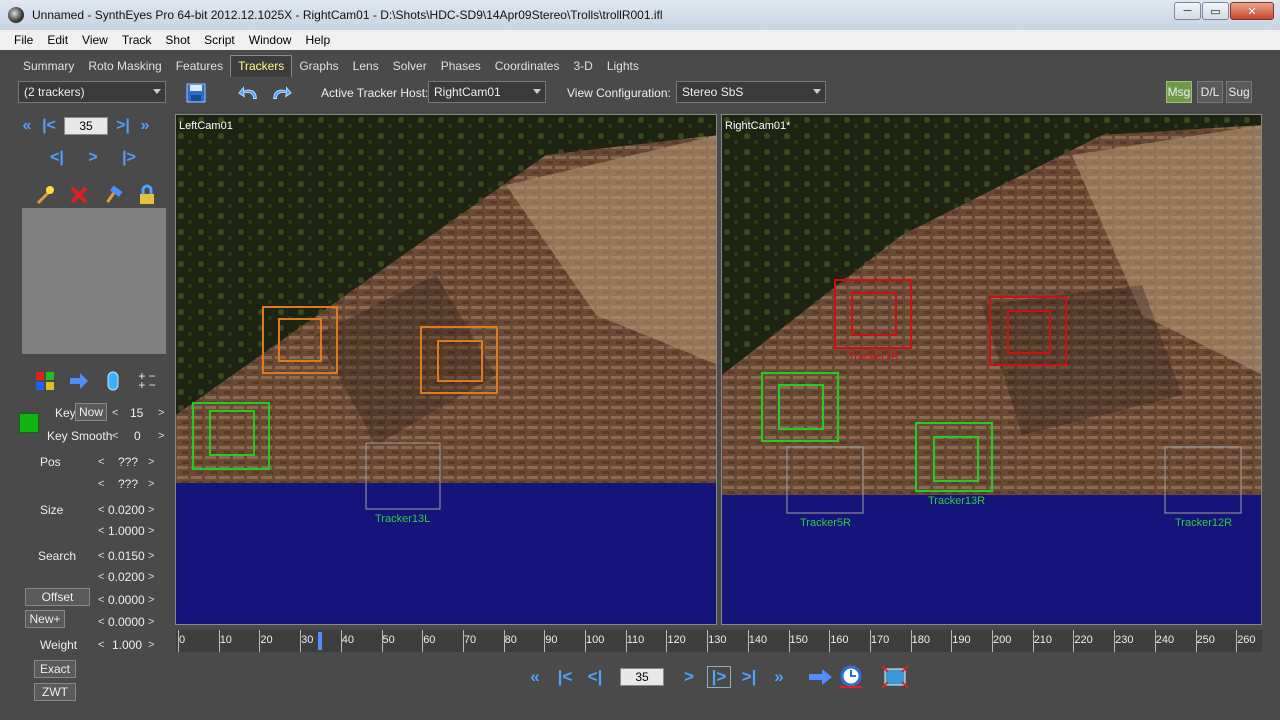  I want to click on key-increment: >, so click(161, 413).